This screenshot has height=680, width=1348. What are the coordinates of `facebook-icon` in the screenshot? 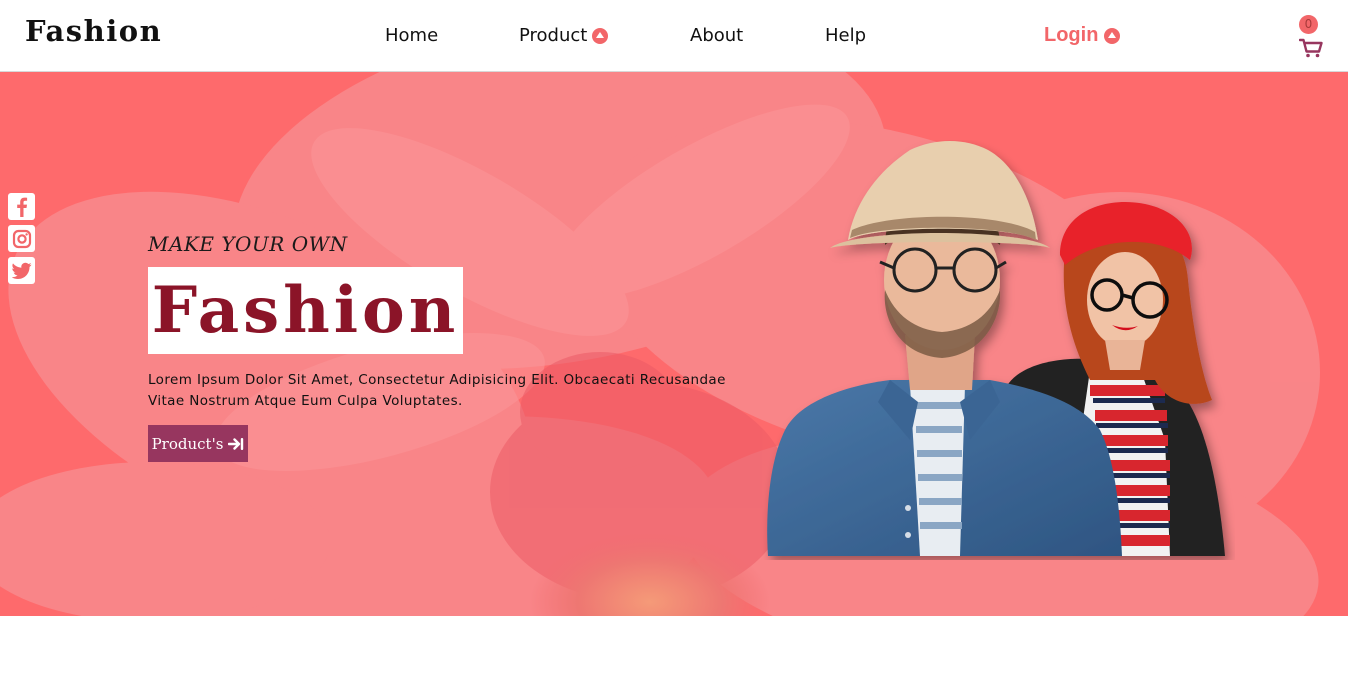 It's located at (21, 207).